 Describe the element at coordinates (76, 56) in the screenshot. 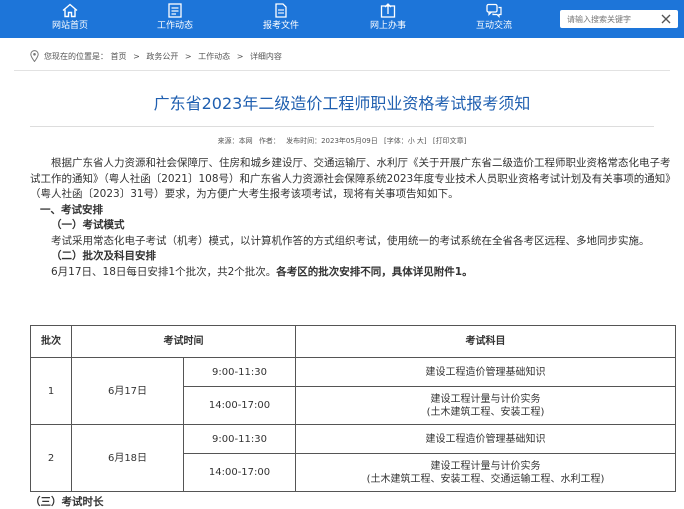

I see `breadcrumb-prefix: 您现在的位置是：` at that location.